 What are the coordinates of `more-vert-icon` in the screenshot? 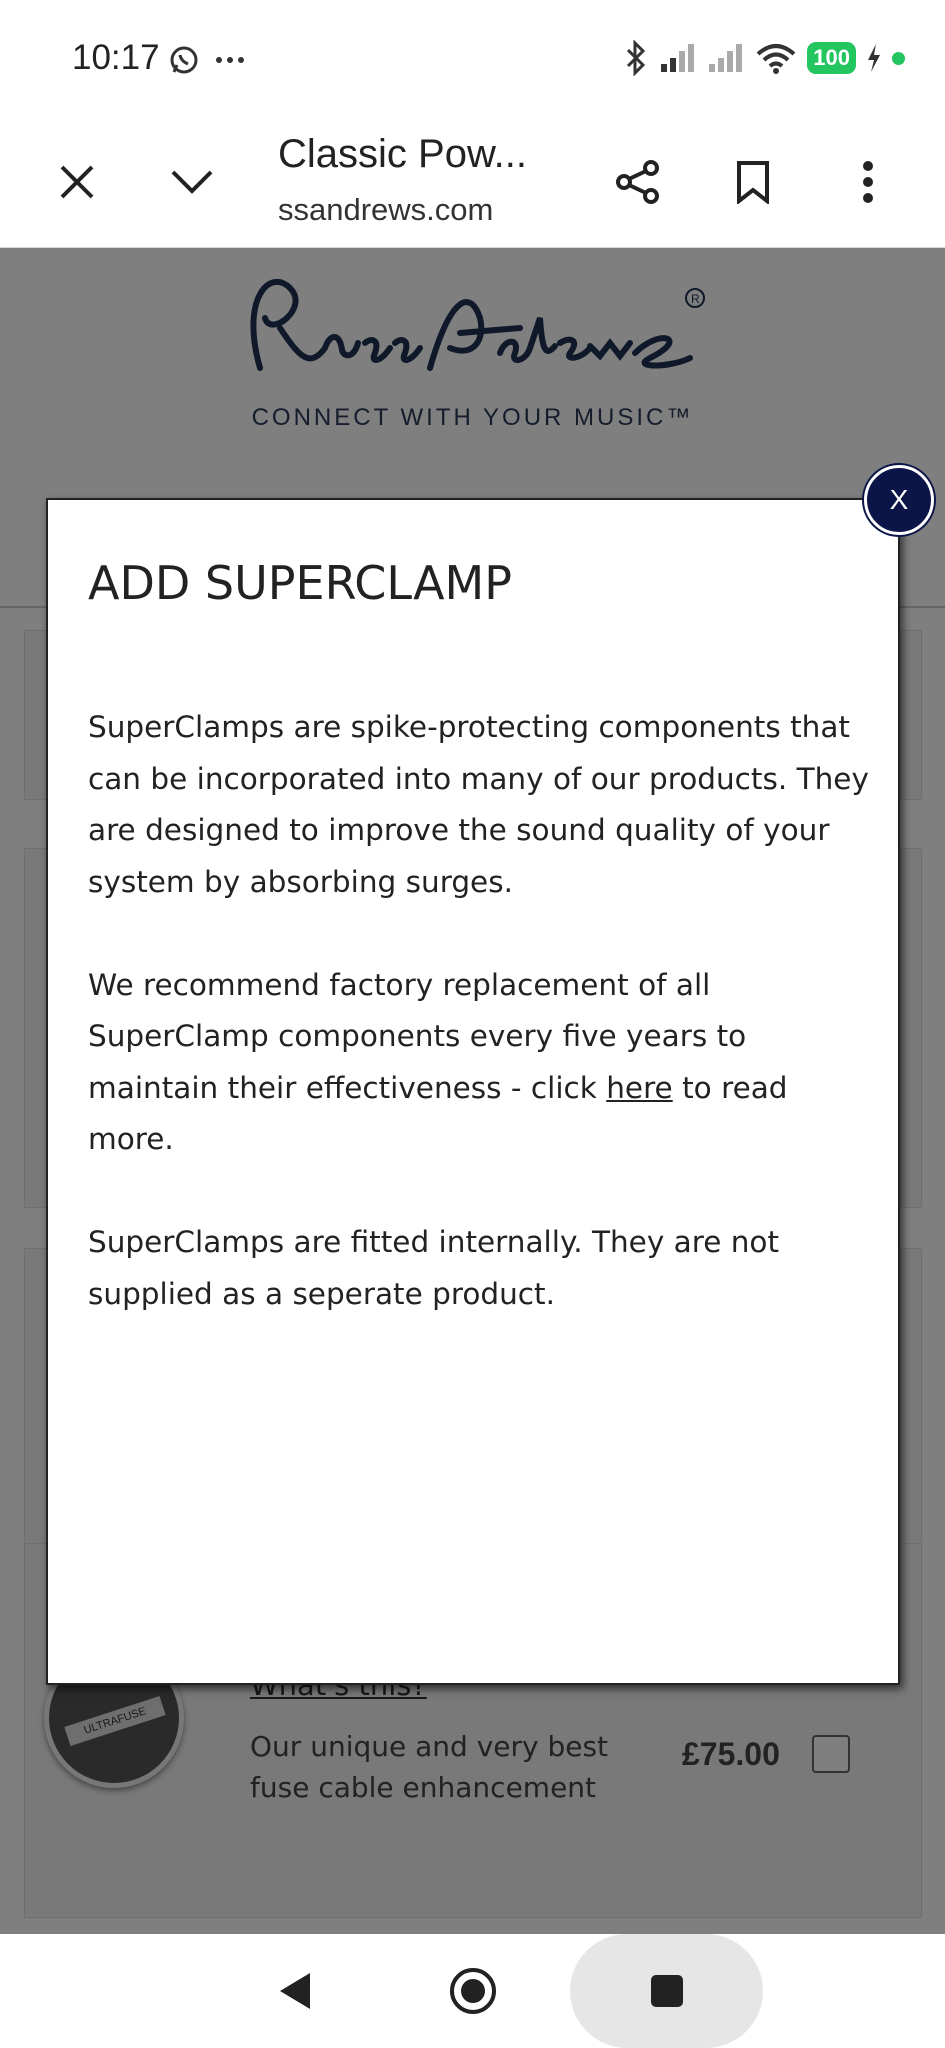 It's located at (868, 182).